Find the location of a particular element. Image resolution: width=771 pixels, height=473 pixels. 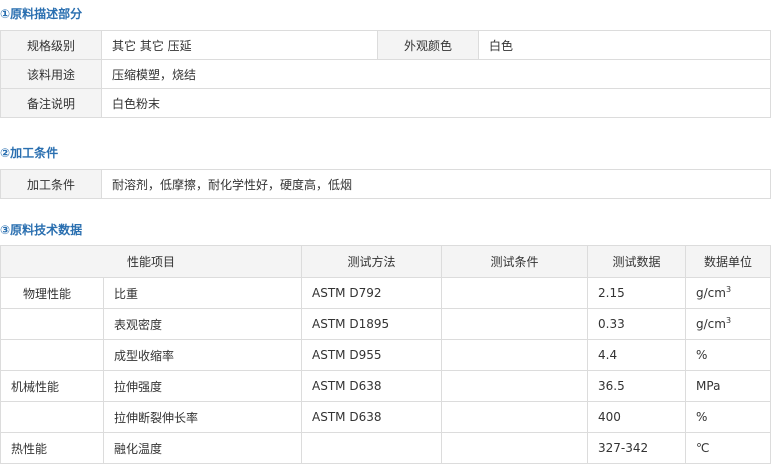

table-row: 热性能 融化温度 327-342 ℃ is located at coordinates (385, 448).